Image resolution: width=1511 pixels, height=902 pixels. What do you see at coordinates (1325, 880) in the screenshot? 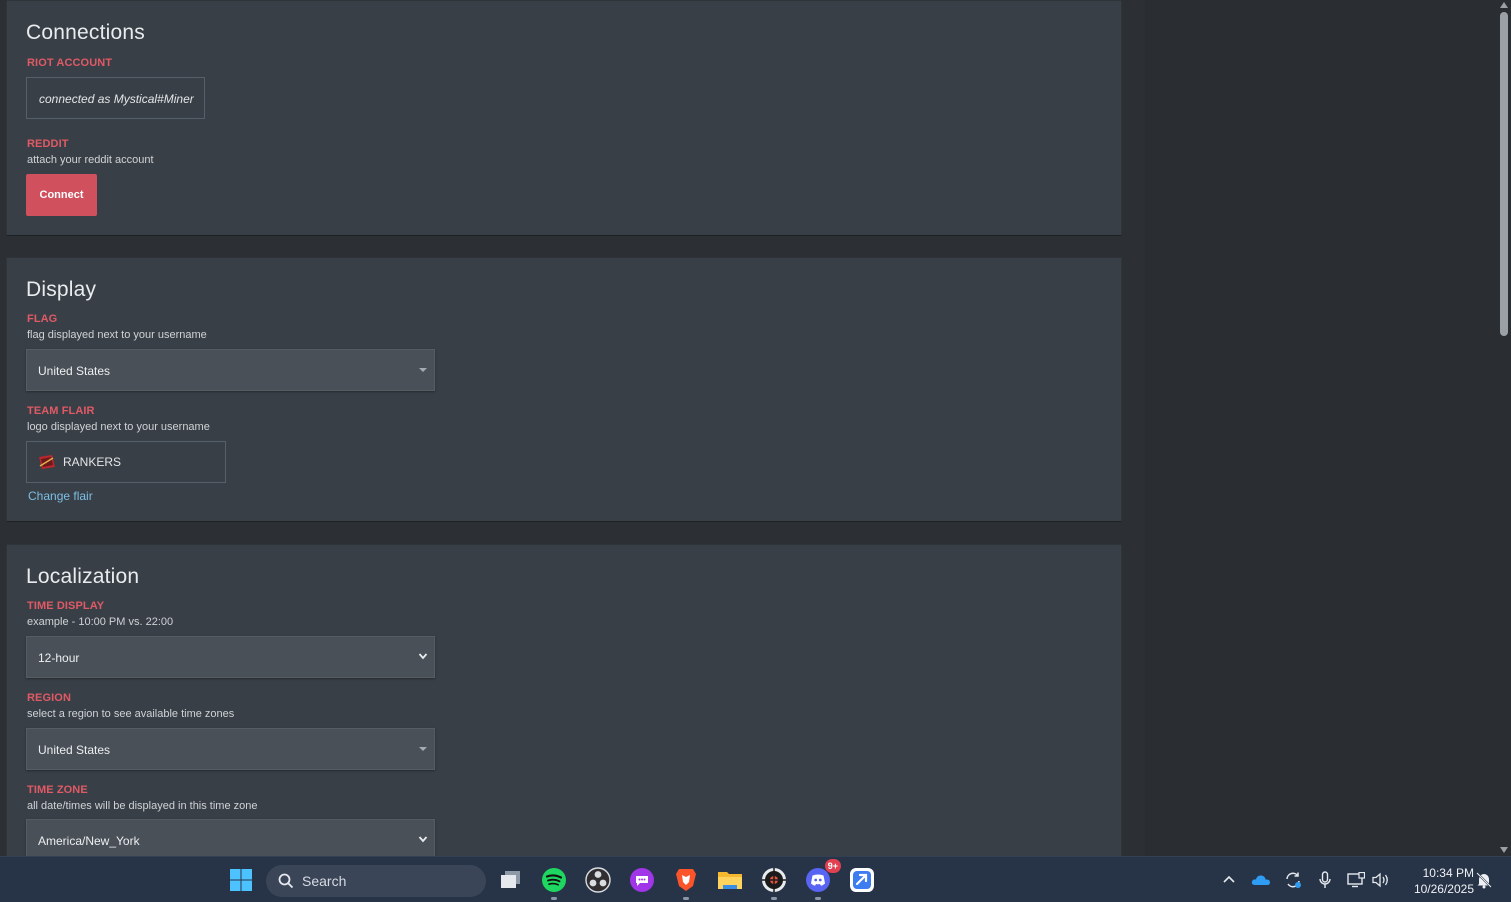
I see `microphone-icon` at bounding box center [1325, 880].